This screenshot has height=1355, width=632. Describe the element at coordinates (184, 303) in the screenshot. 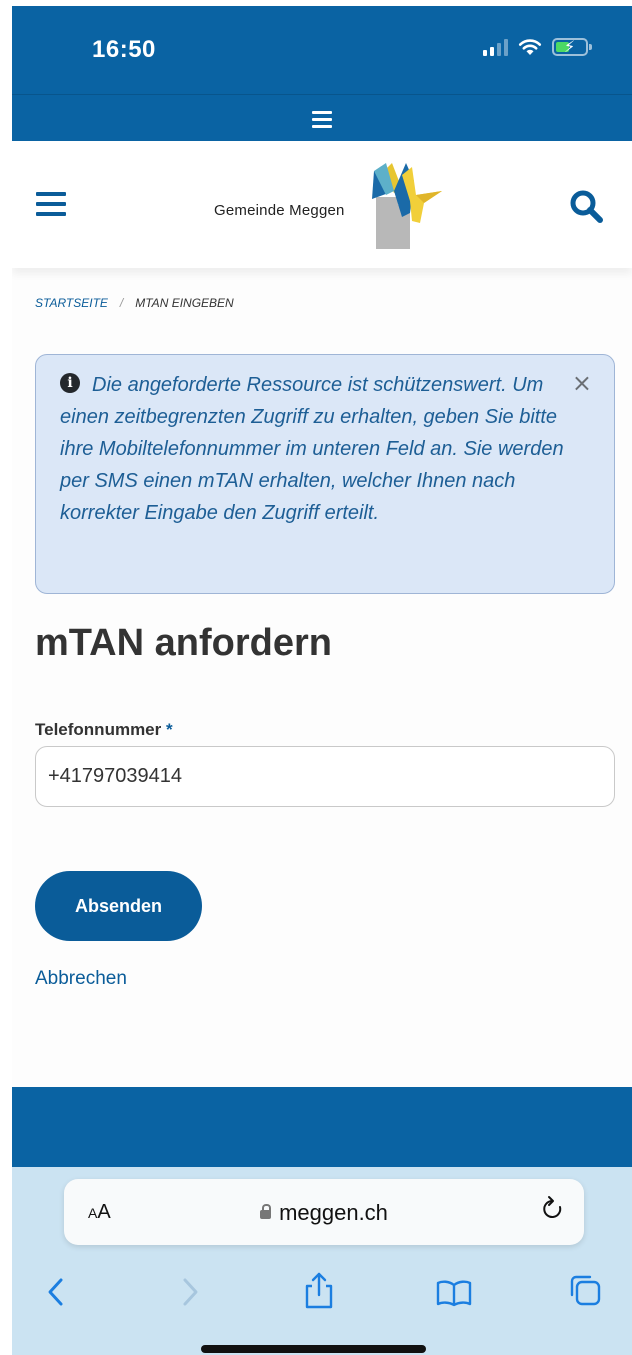

I see `breadcrumb-current: mTAN eingeben` at that location.